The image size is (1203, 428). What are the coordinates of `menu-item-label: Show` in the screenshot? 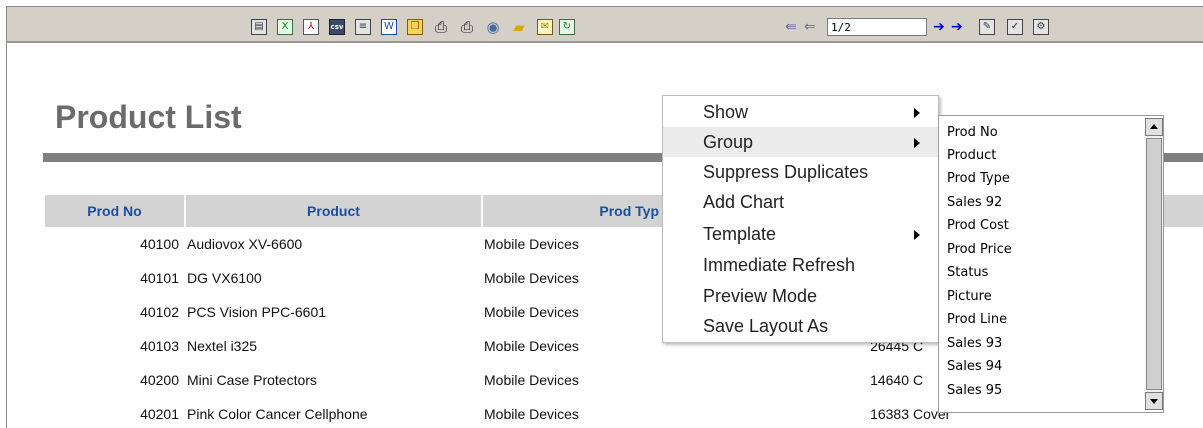 It's located at (726, 112).